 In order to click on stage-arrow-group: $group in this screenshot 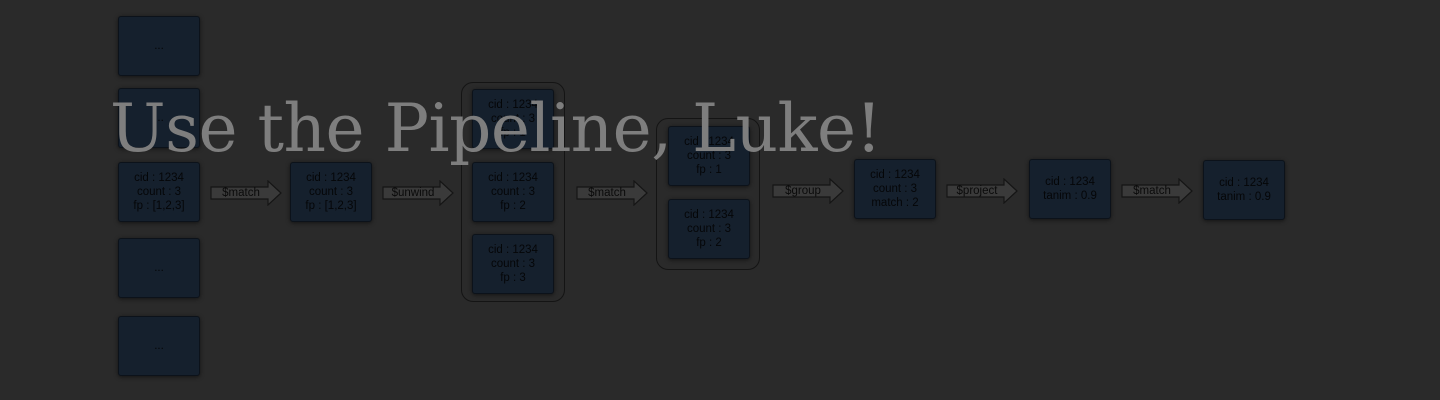, I will do `click(808, 191)`.